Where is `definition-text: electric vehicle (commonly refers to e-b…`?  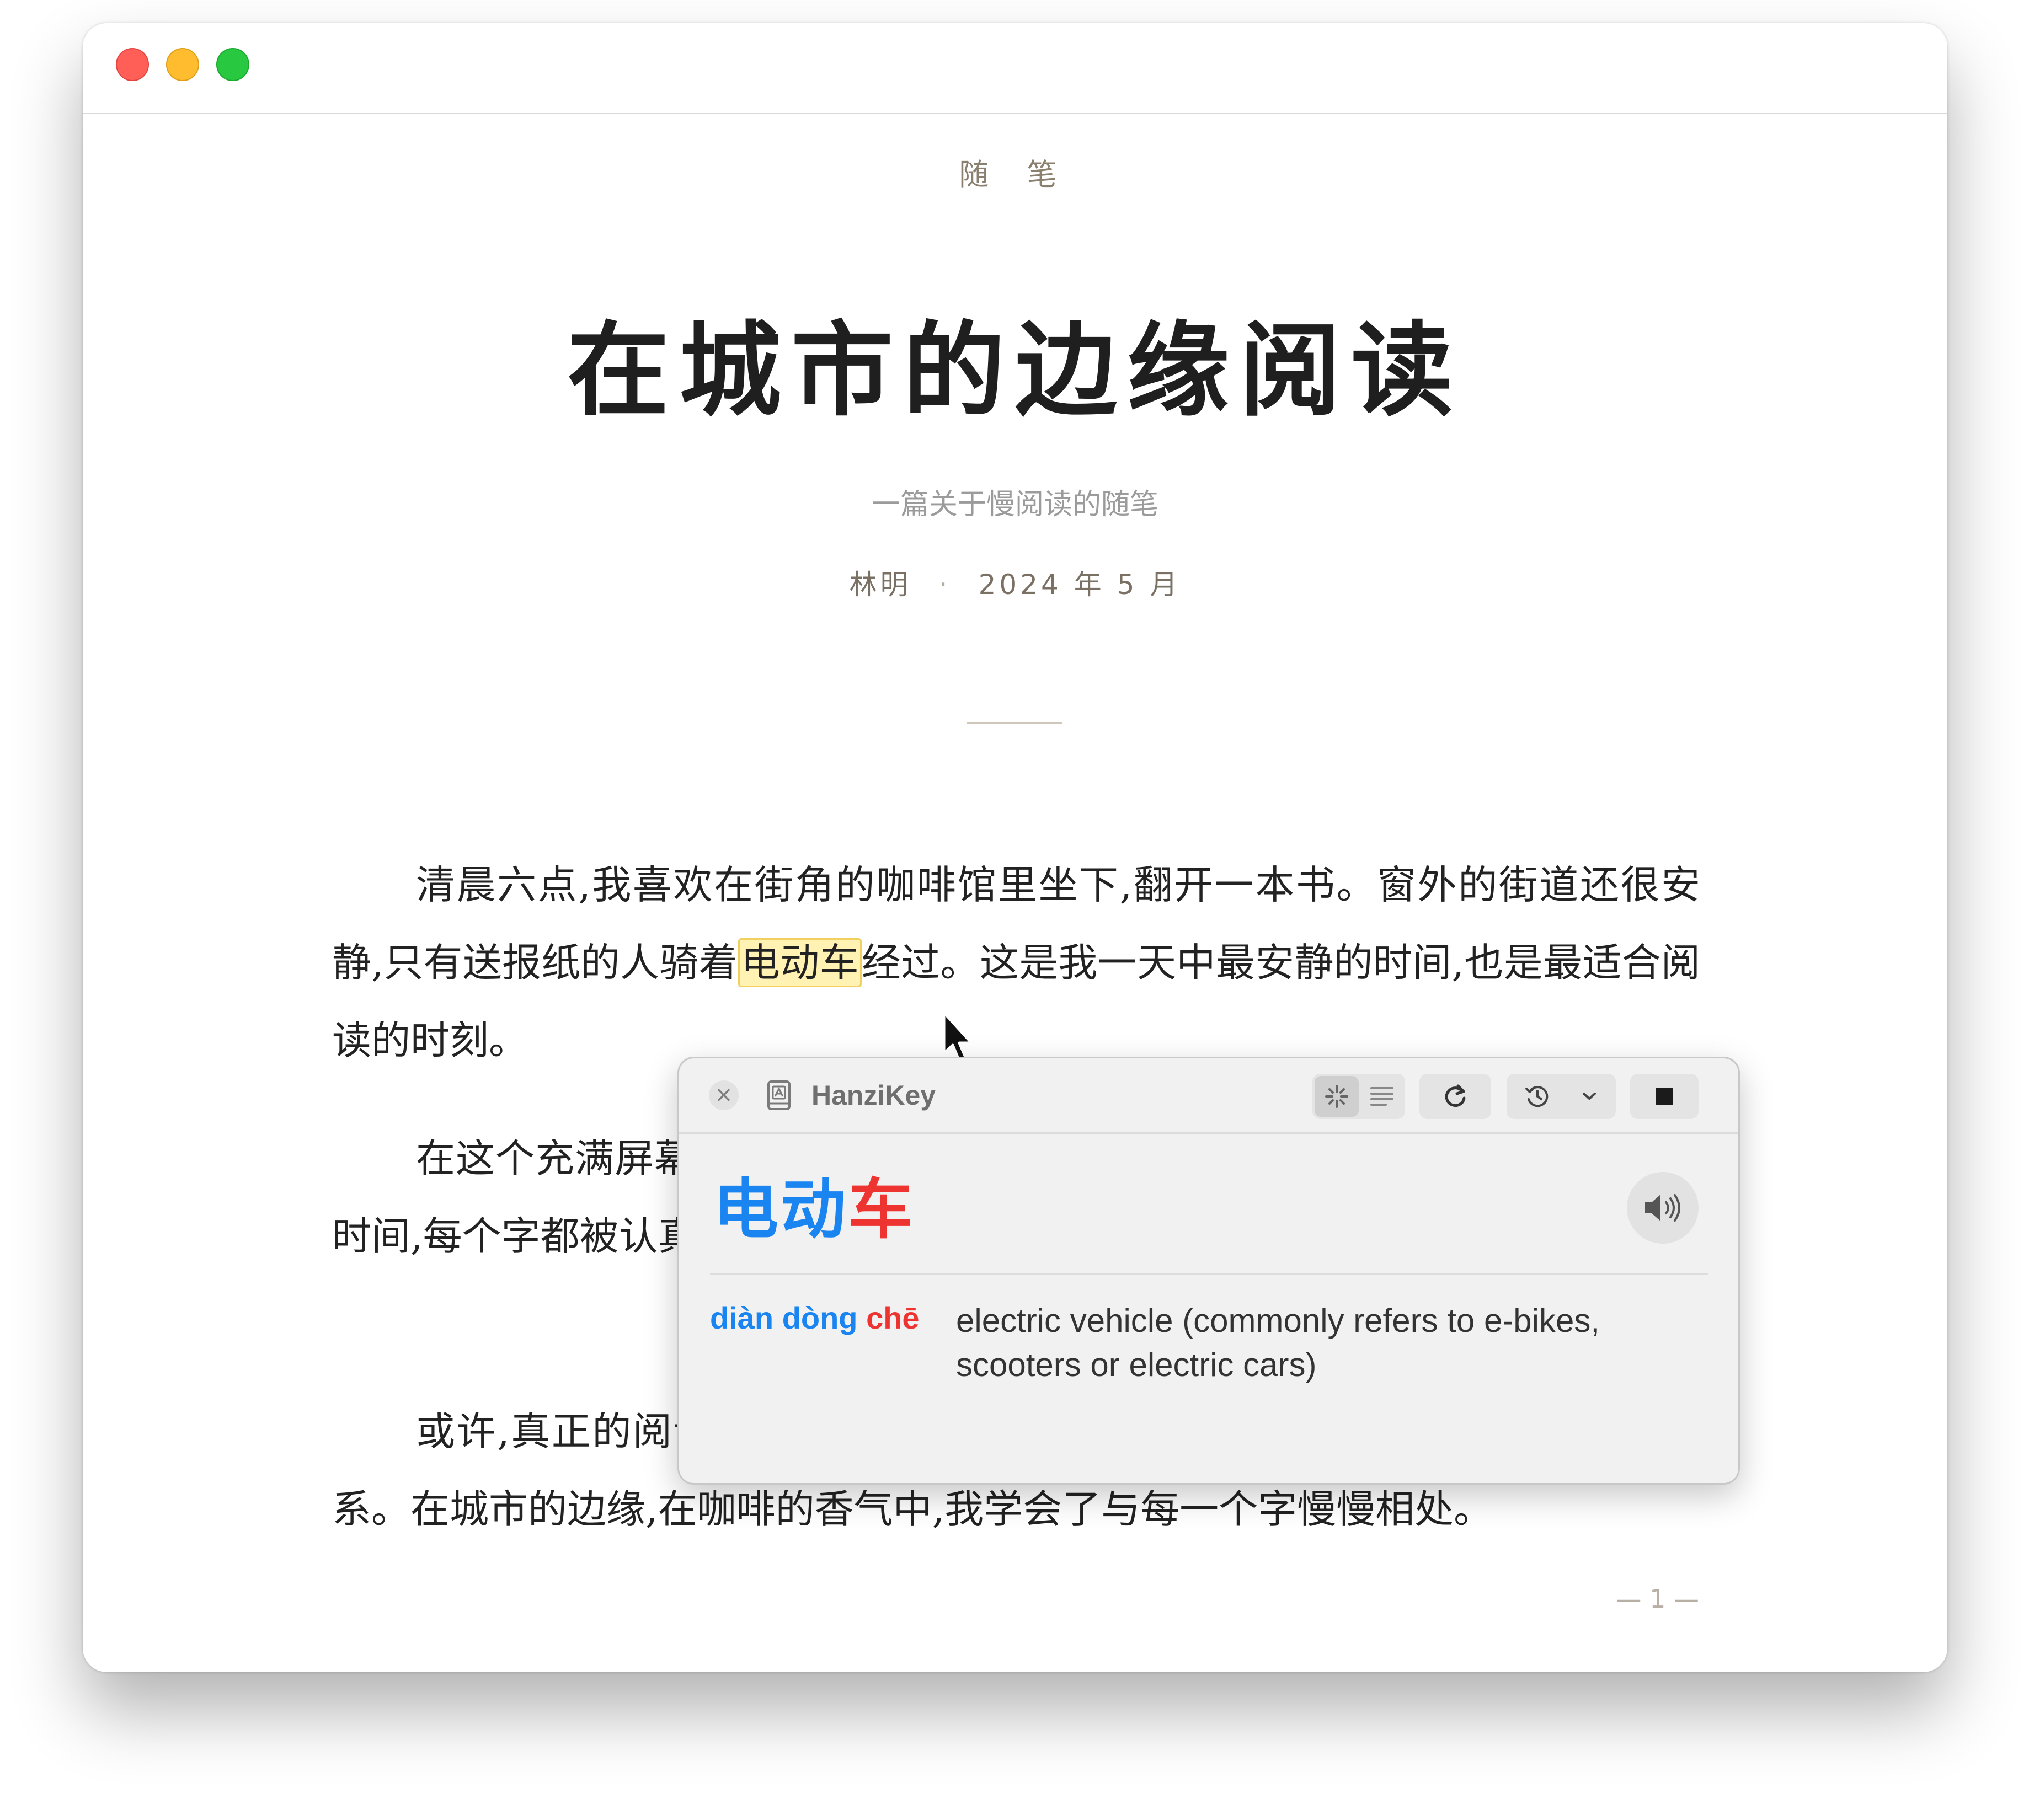
definition-text: electric vehicle (commonly refers to e-b… is located at coordinates (1278, 1342).